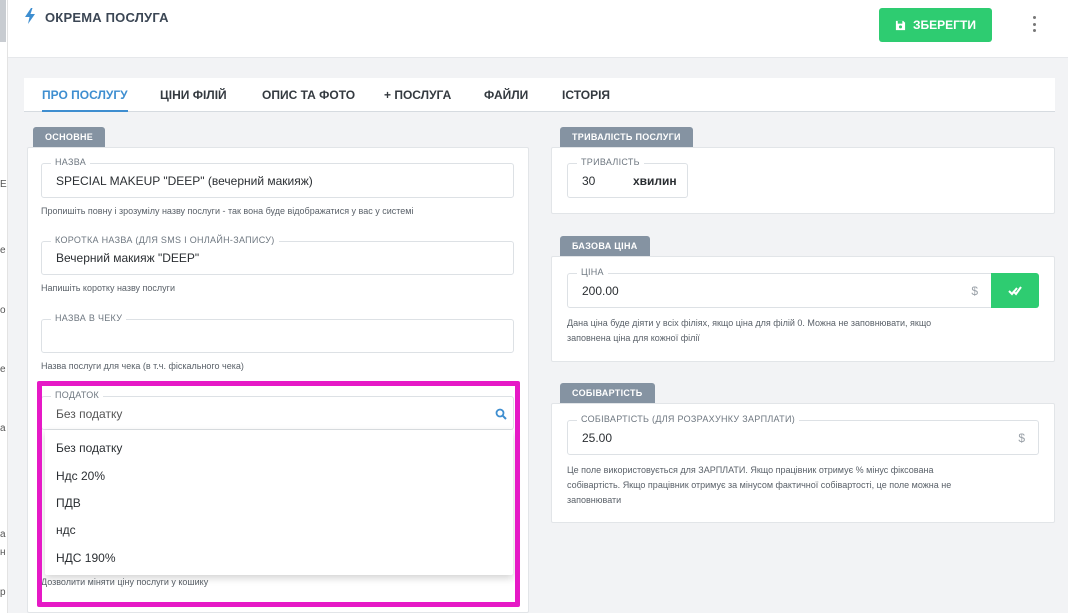  I want to click on save-button-label: ЗБЕРЕГТИ, so click(944, 25).